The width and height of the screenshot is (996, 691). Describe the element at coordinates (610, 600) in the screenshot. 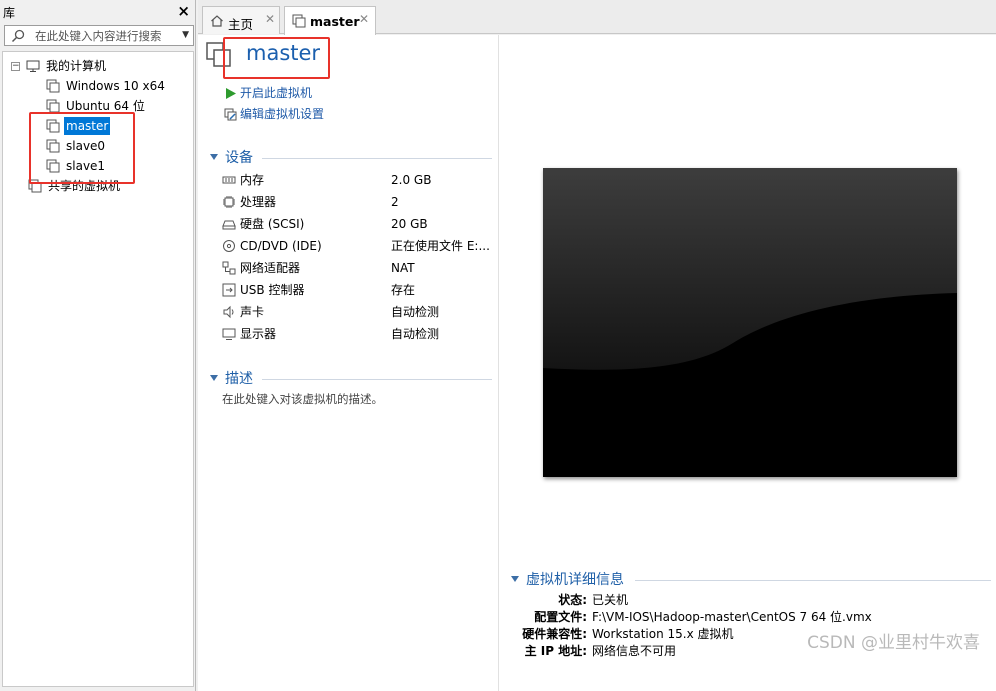

I see `detail-value: 已关机` at that location.